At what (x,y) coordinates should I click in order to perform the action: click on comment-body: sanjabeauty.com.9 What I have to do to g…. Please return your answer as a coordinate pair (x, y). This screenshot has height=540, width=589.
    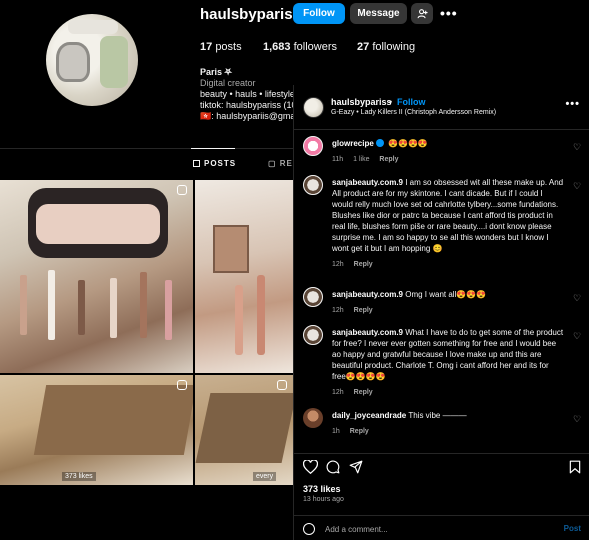
    Looking at the image, I should click on (448, 362).